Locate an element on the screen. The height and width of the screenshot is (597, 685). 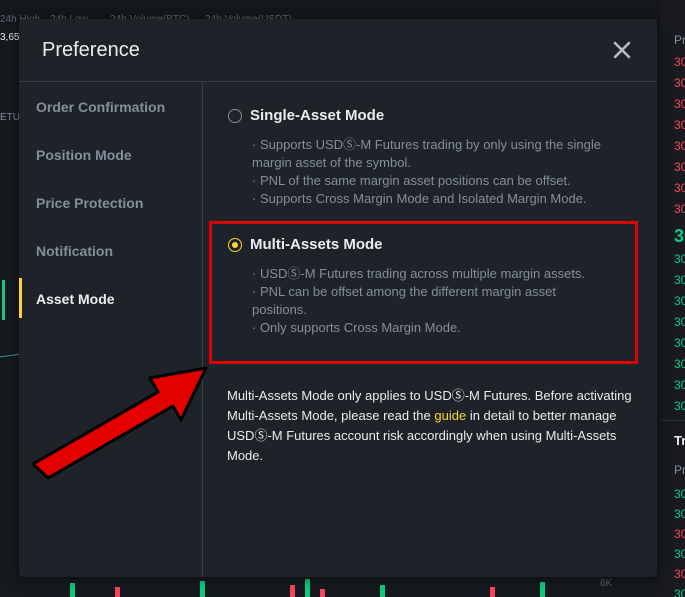
header-divider is located at coordinates (338, 81).